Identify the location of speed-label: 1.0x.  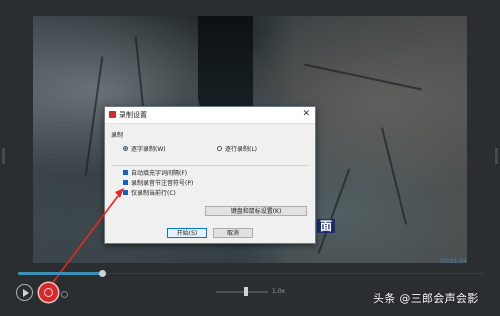
(279, 291).